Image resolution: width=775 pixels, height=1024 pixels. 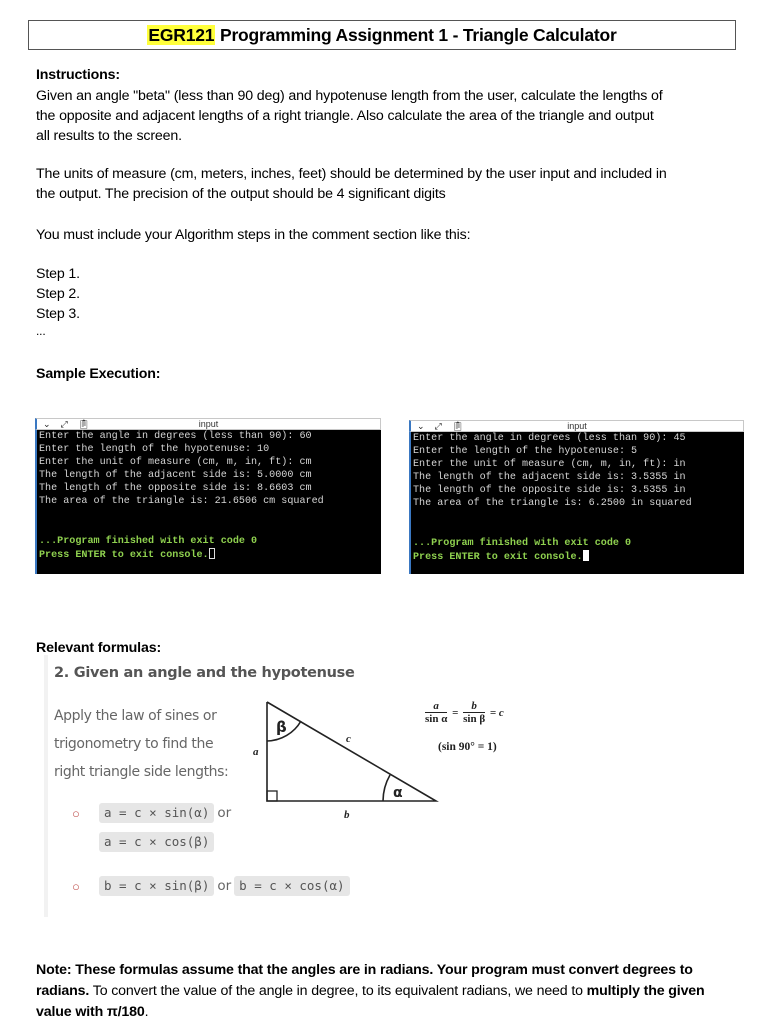 I want to click on side-a-label: a, so click(x=256, y=752).